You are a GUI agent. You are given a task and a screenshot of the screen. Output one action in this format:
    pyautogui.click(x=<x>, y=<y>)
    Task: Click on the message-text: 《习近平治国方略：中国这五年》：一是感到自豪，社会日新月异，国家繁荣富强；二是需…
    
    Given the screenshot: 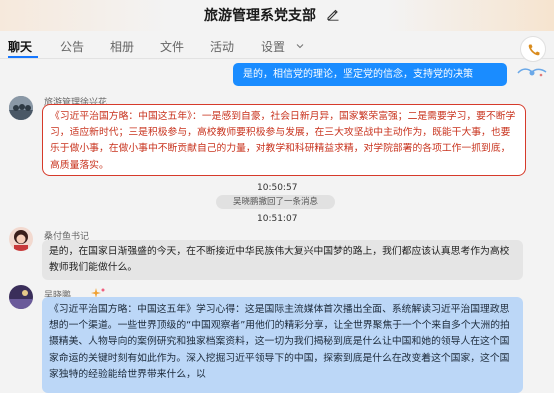 What is the action you would take?
    pyautogui.click(x=283, y=141)
    